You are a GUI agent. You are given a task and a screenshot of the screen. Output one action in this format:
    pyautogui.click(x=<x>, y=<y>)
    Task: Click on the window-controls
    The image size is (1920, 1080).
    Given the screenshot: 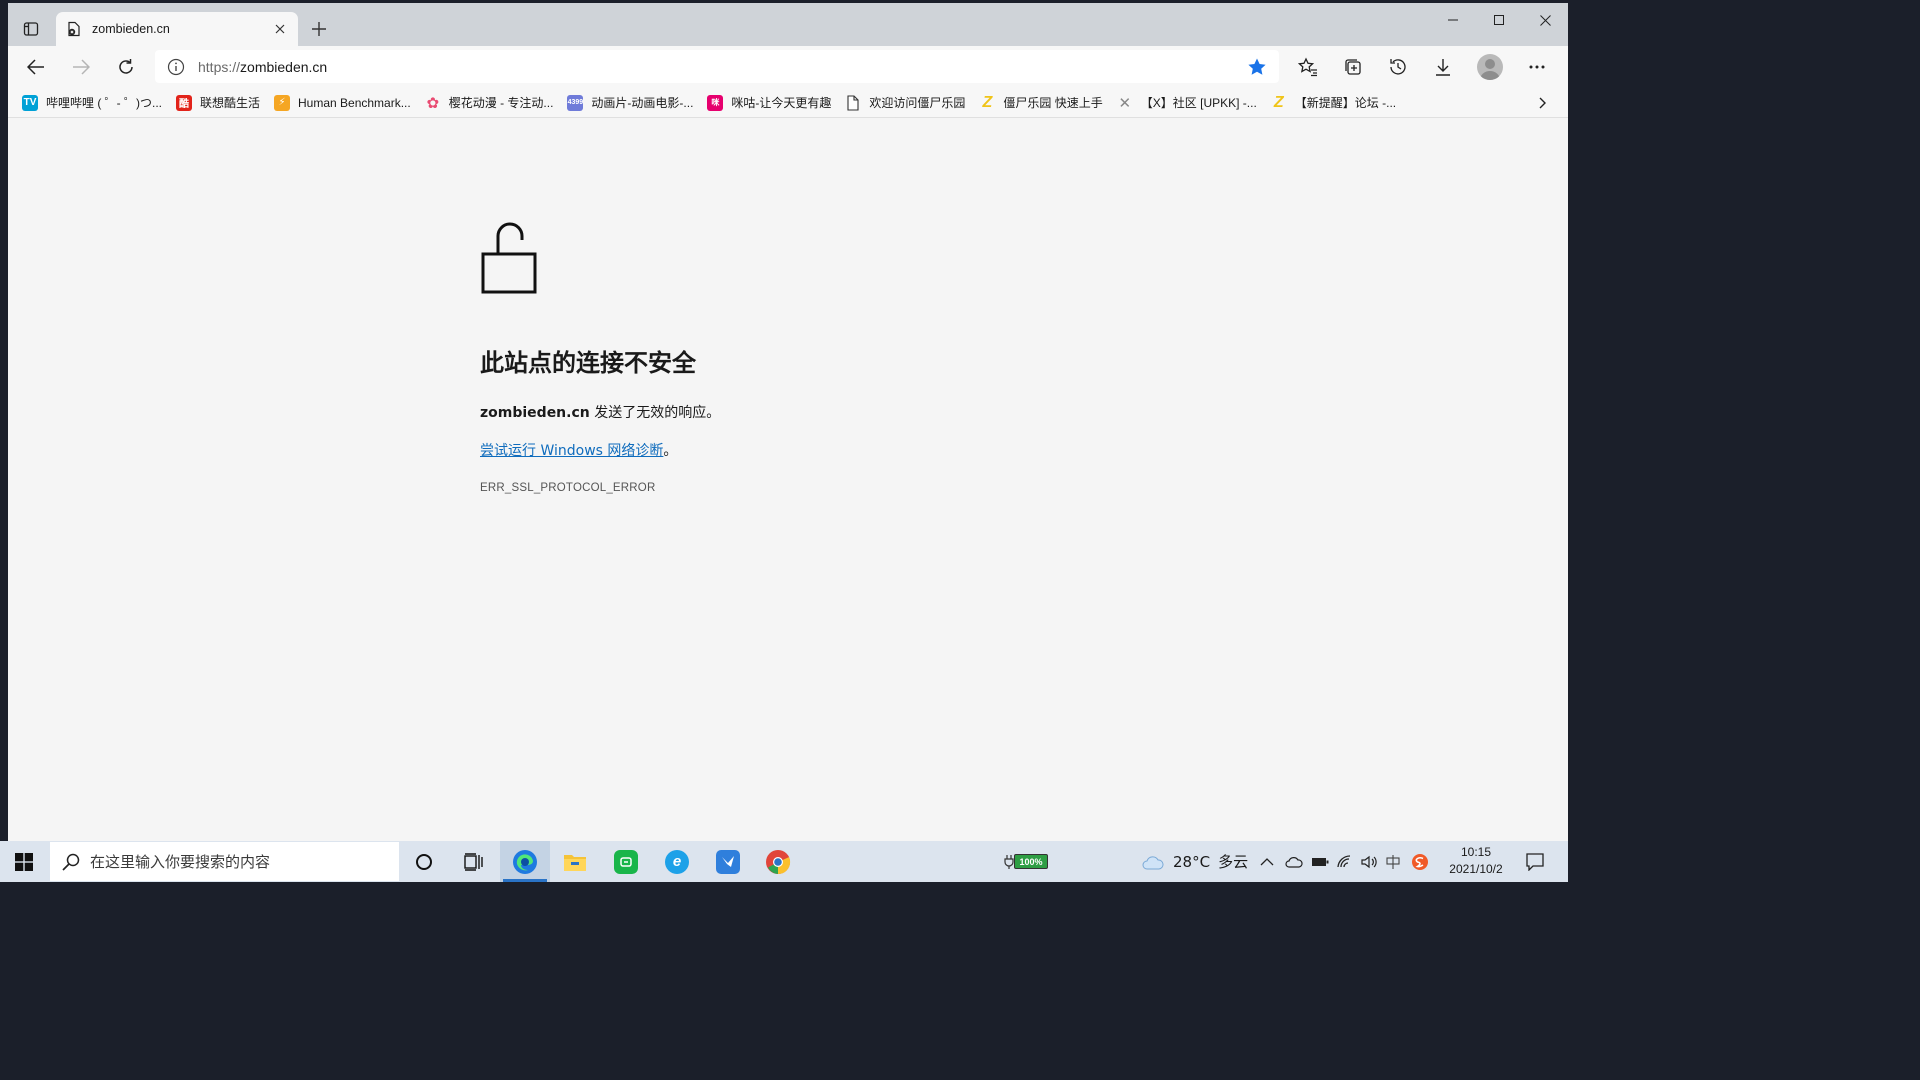 What is the action you would take?
    pyautogui.click(x=1499, y=20)
    